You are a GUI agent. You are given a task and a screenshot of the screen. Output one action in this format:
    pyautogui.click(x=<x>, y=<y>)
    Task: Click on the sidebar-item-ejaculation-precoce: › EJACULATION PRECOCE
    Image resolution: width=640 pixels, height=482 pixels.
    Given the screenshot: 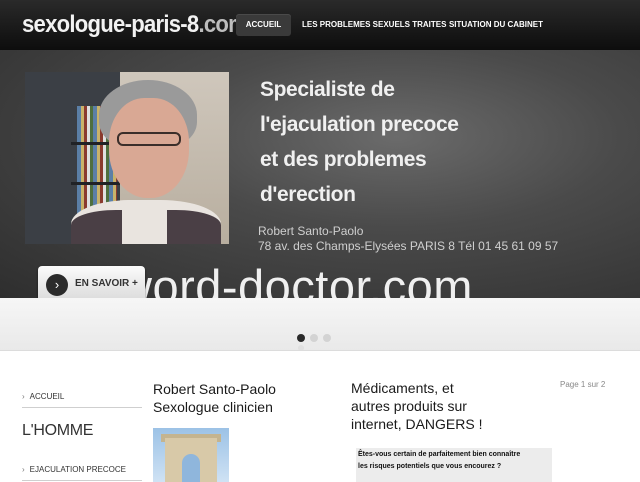 What is the action you would take?
    pyautogui.click(x=74, y=469)
    